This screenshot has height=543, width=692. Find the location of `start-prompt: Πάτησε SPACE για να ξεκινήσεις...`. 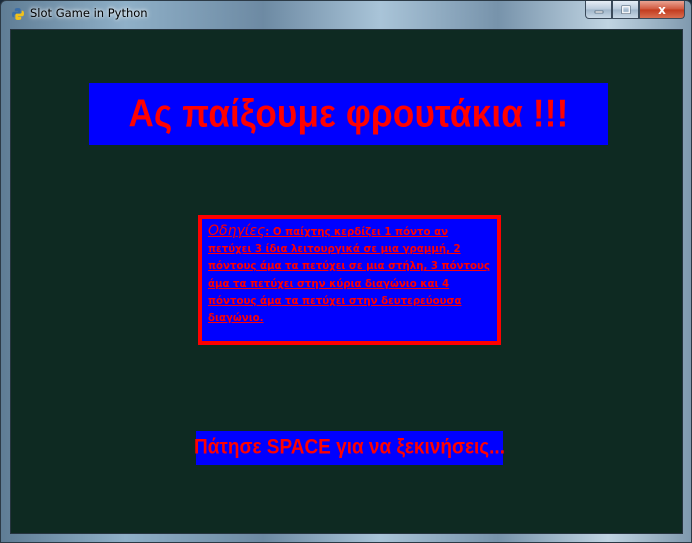

start-prompt: Πάτησε SPACE για να ξεκινήσεις... is located at coordinates (349, 447).